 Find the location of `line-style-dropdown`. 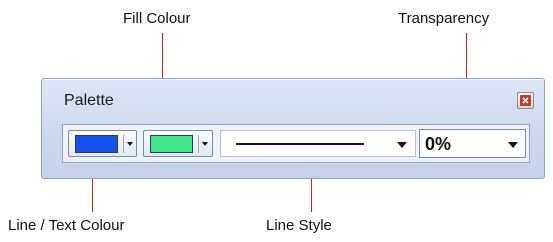

line-style-dropdown is located at coordinates (318, 143).